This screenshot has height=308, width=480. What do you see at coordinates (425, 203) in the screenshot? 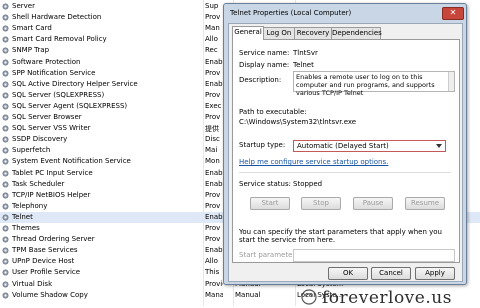
I see `resume-button: Resume` at bounding box center [425, 203].